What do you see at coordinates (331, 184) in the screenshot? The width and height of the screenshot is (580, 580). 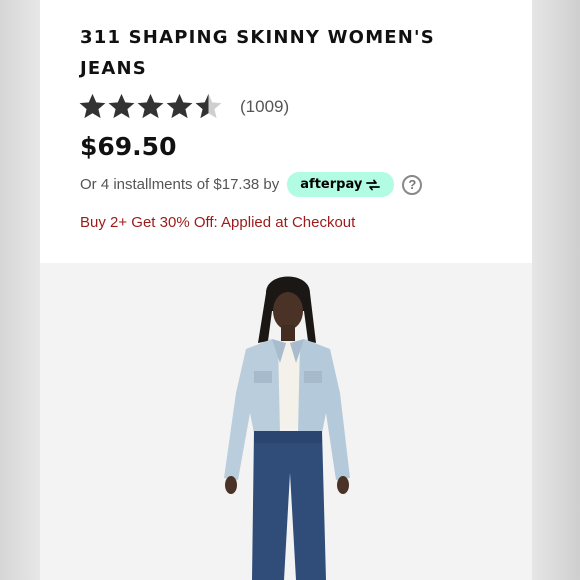 I see `afterpay-label: afterpay` at bounding box center [331, 184].